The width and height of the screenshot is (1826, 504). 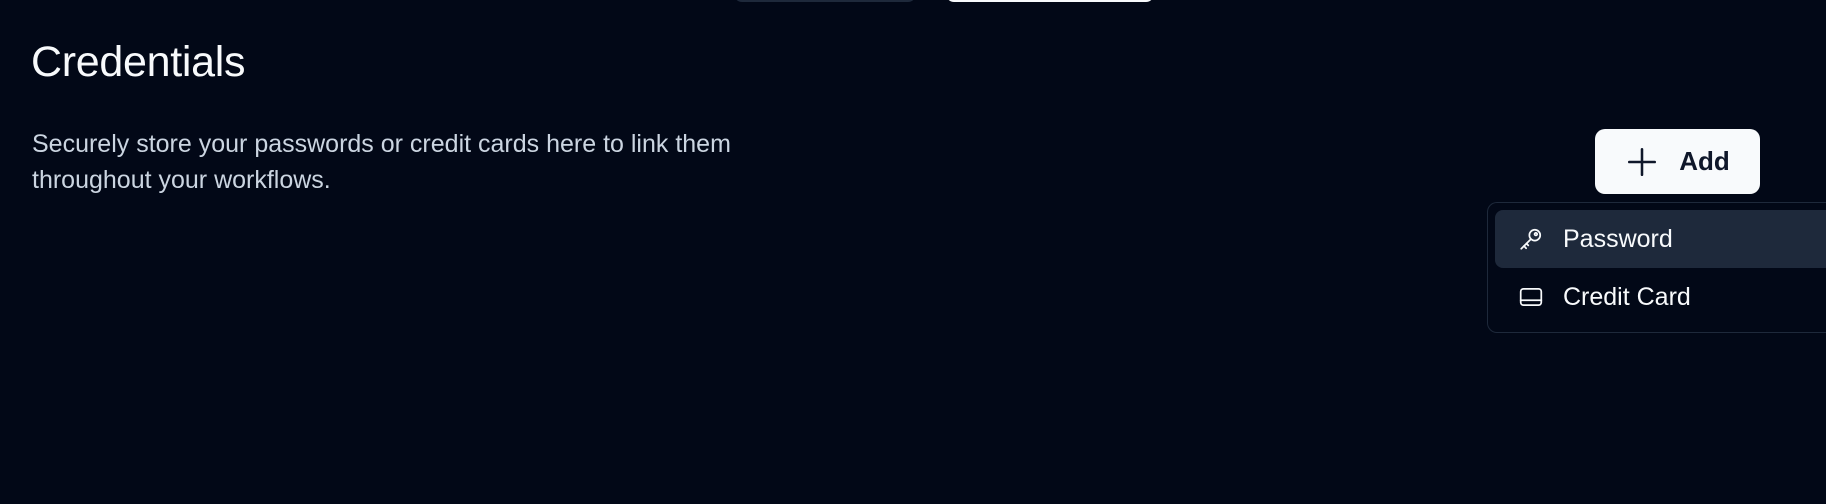 I want to click on menu-item-password: Password, so click(x=1660, y=239).